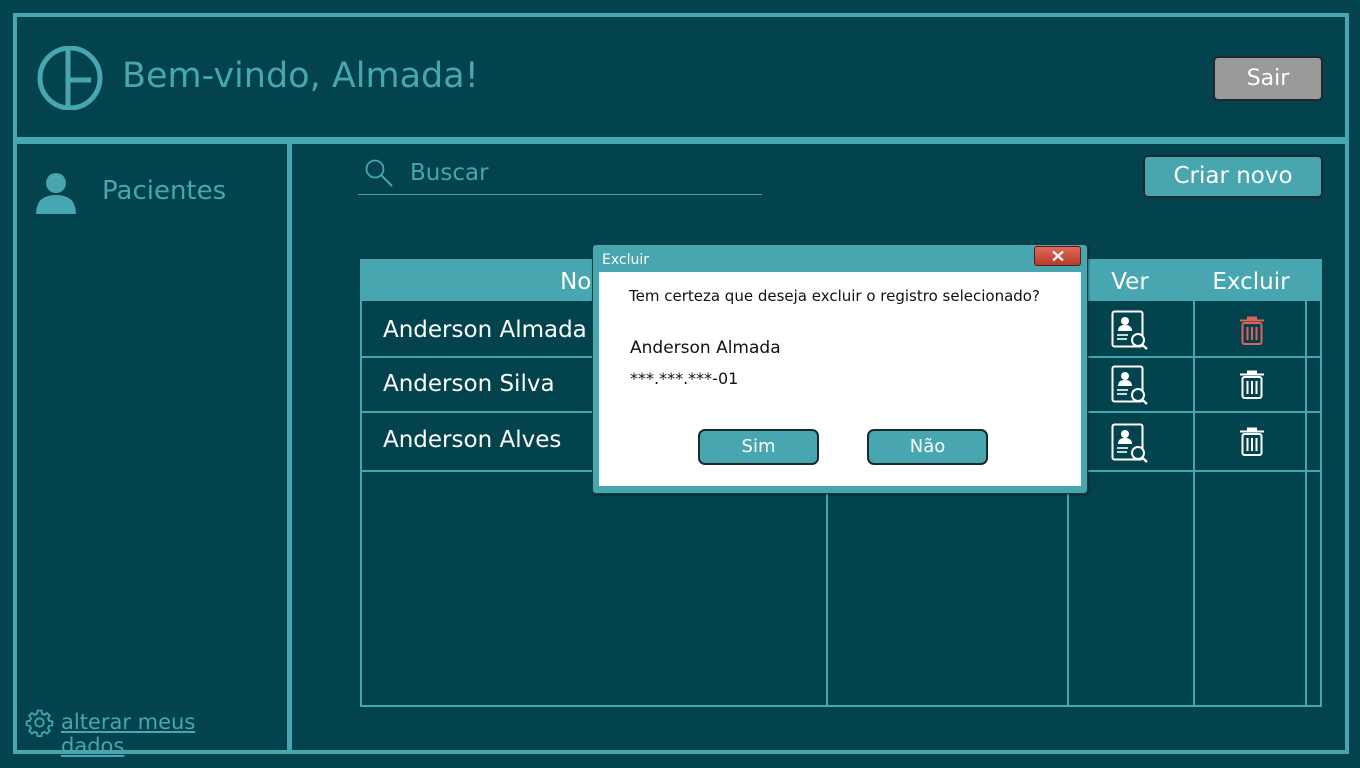  Describe the element at coordinates (1251, 282) in the screenshot. I see `column-header-excluir: Excluir` at that location.